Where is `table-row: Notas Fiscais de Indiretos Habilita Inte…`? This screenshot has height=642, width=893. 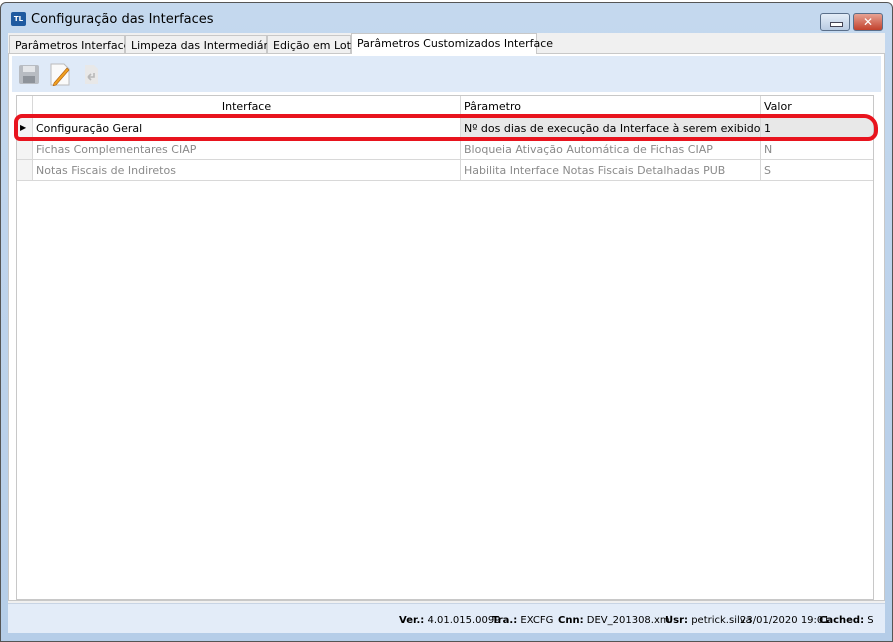 table-row: Notas Fiscais de Indiretos Habilita Inte… is located at coordinates (445, 170).